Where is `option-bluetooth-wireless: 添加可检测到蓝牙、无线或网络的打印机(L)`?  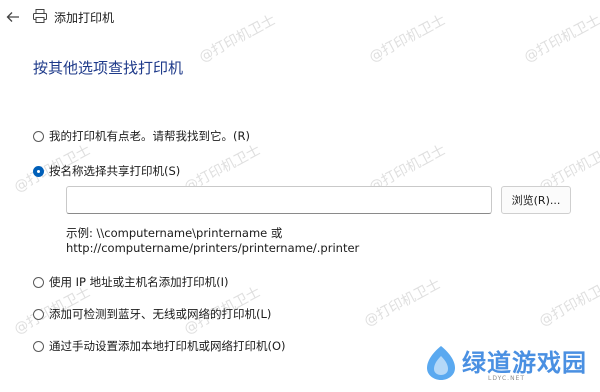
option-bluetooth-wireless: 添加可检测到蓝牙、无线或网络的打印机(L) is located at coordinates (152, 314).